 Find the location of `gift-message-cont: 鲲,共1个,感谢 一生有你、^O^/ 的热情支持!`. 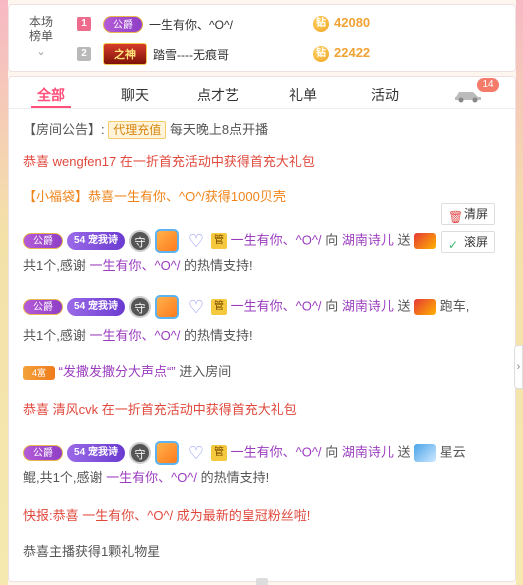

gift-message-cont: 鲲,共1个,感谢 一生有你、^O^/ 的热情支持! is located at coordinates (146, 478).